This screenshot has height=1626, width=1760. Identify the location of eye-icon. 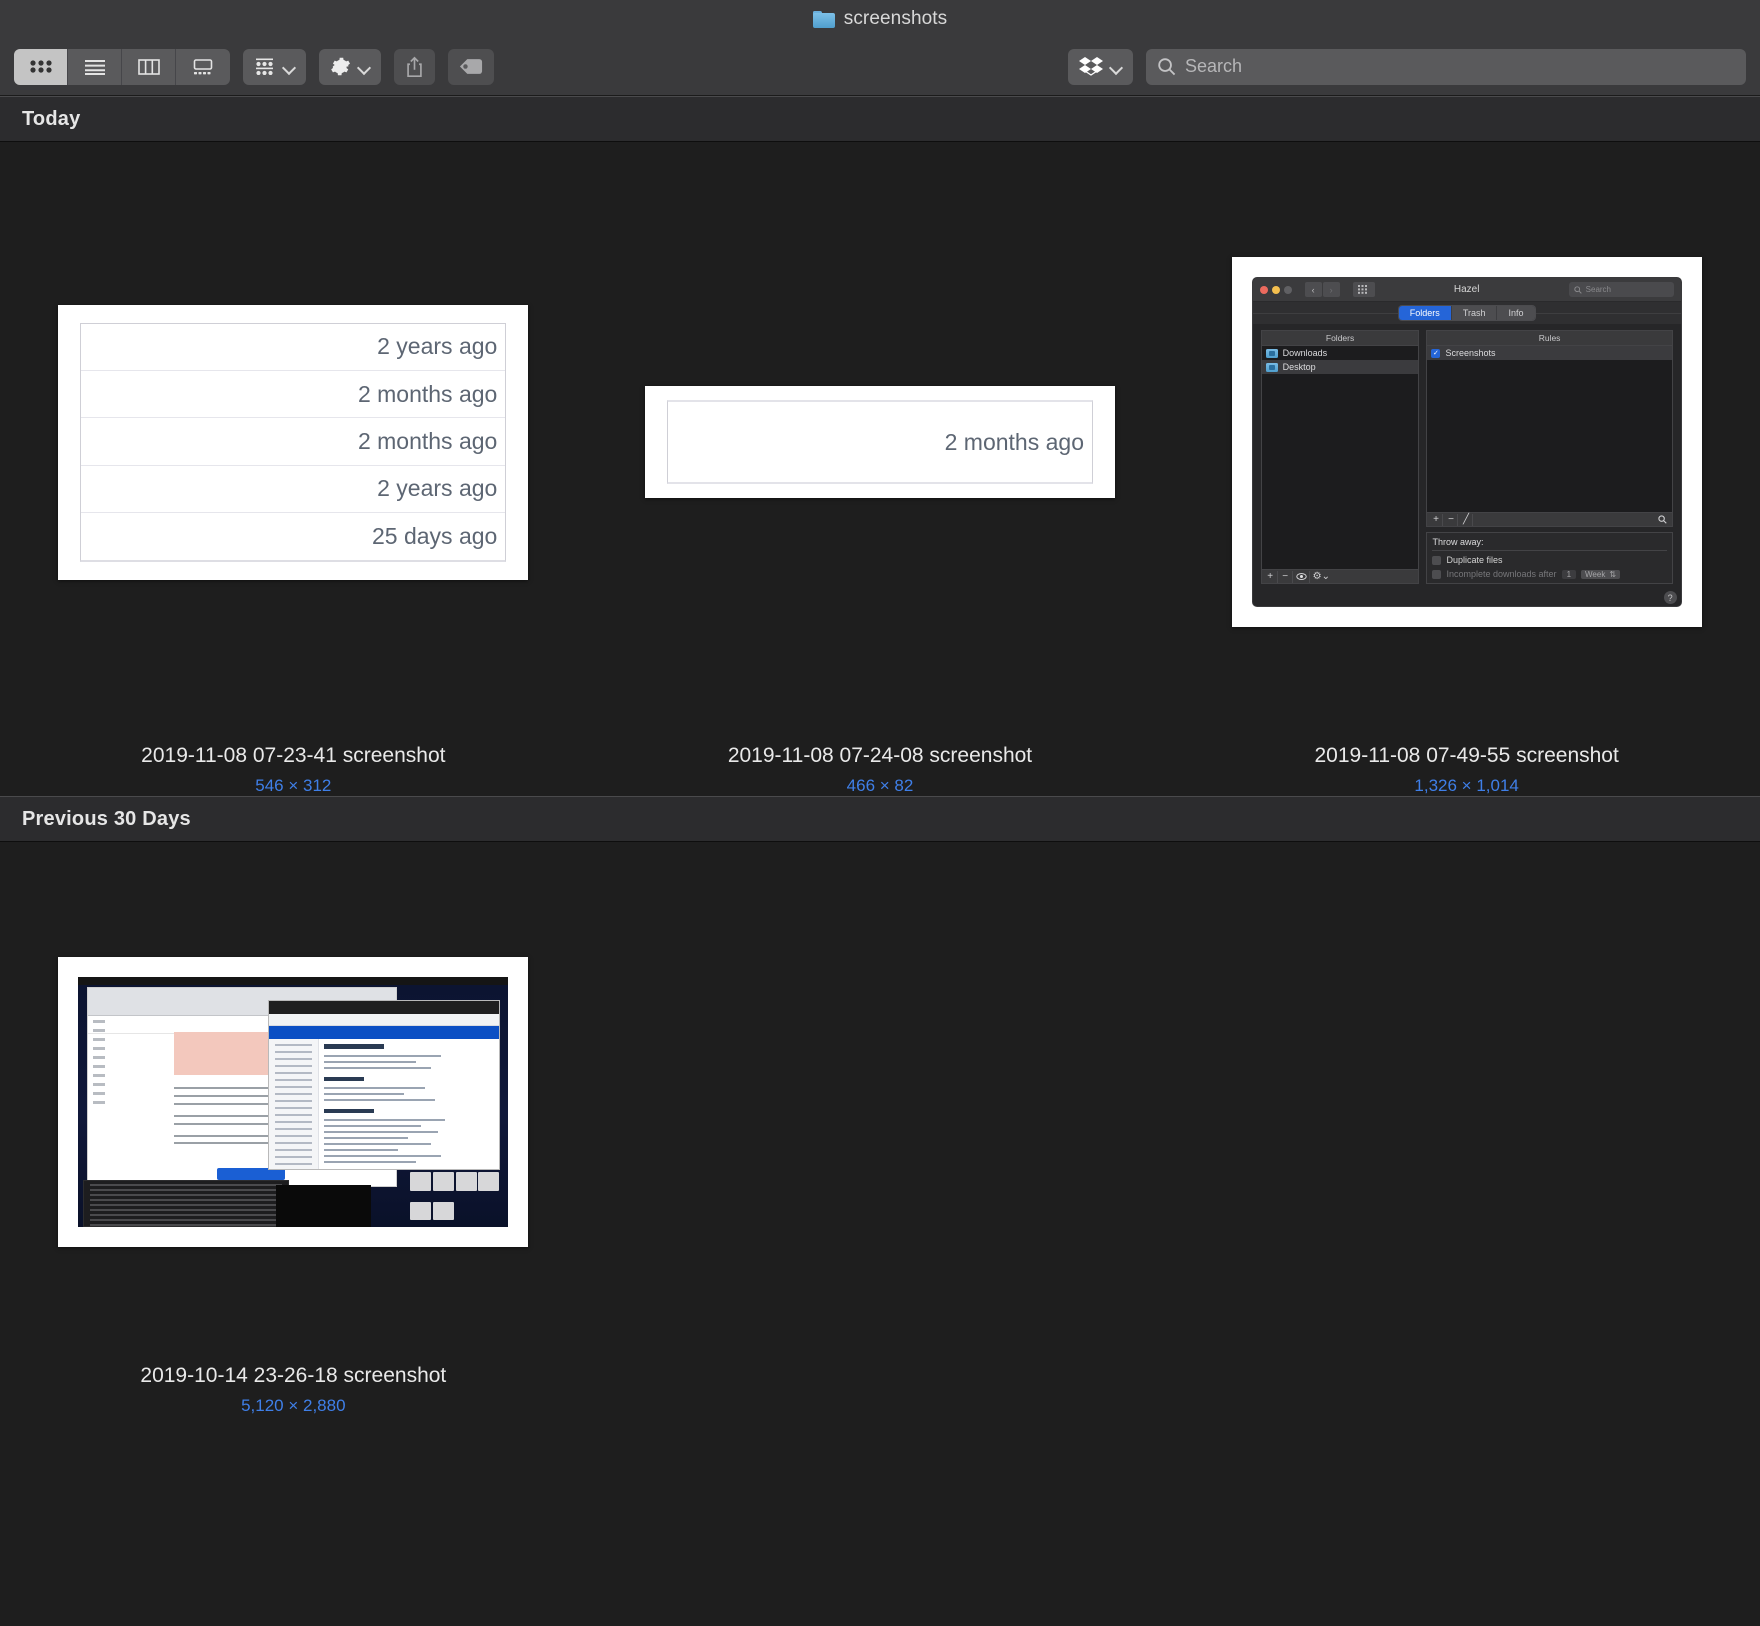
(1302, 576).